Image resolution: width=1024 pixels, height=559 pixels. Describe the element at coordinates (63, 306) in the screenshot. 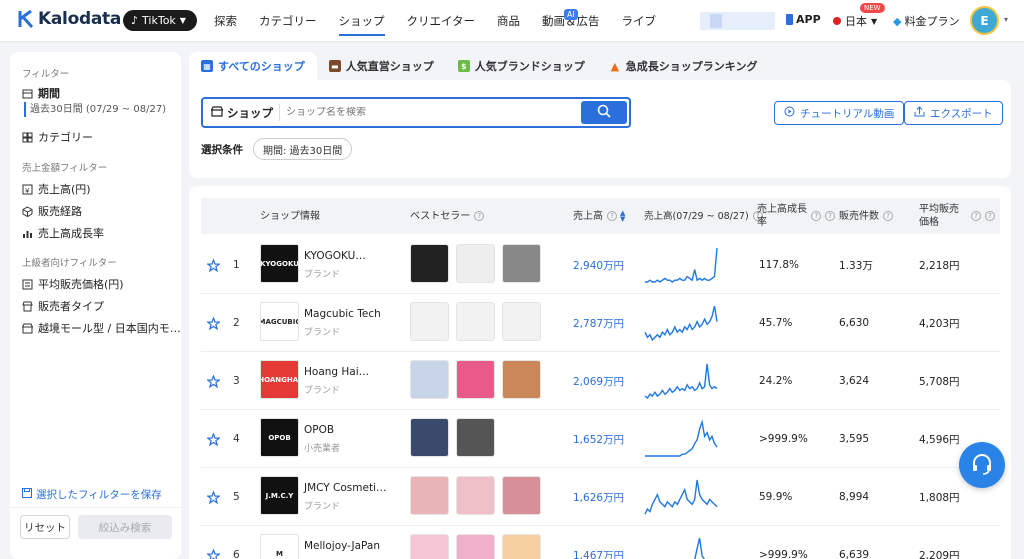

I see `seller-type-filter: 販売者タイプ` at that location.